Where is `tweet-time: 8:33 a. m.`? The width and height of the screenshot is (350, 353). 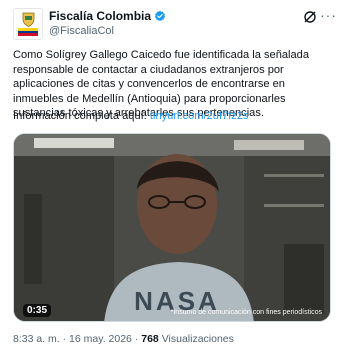 tweet-time: 8:33 a. m. is located at coordinates (36, 339).